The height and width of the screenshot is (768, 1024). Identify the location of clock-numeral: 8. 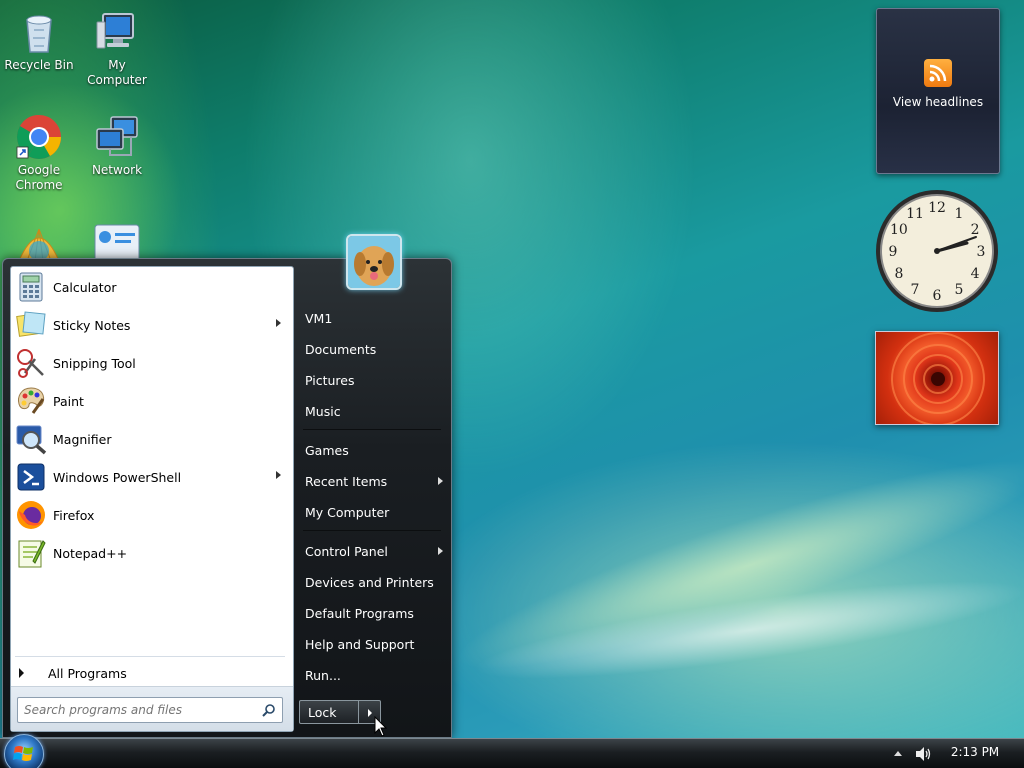
(898, 274).